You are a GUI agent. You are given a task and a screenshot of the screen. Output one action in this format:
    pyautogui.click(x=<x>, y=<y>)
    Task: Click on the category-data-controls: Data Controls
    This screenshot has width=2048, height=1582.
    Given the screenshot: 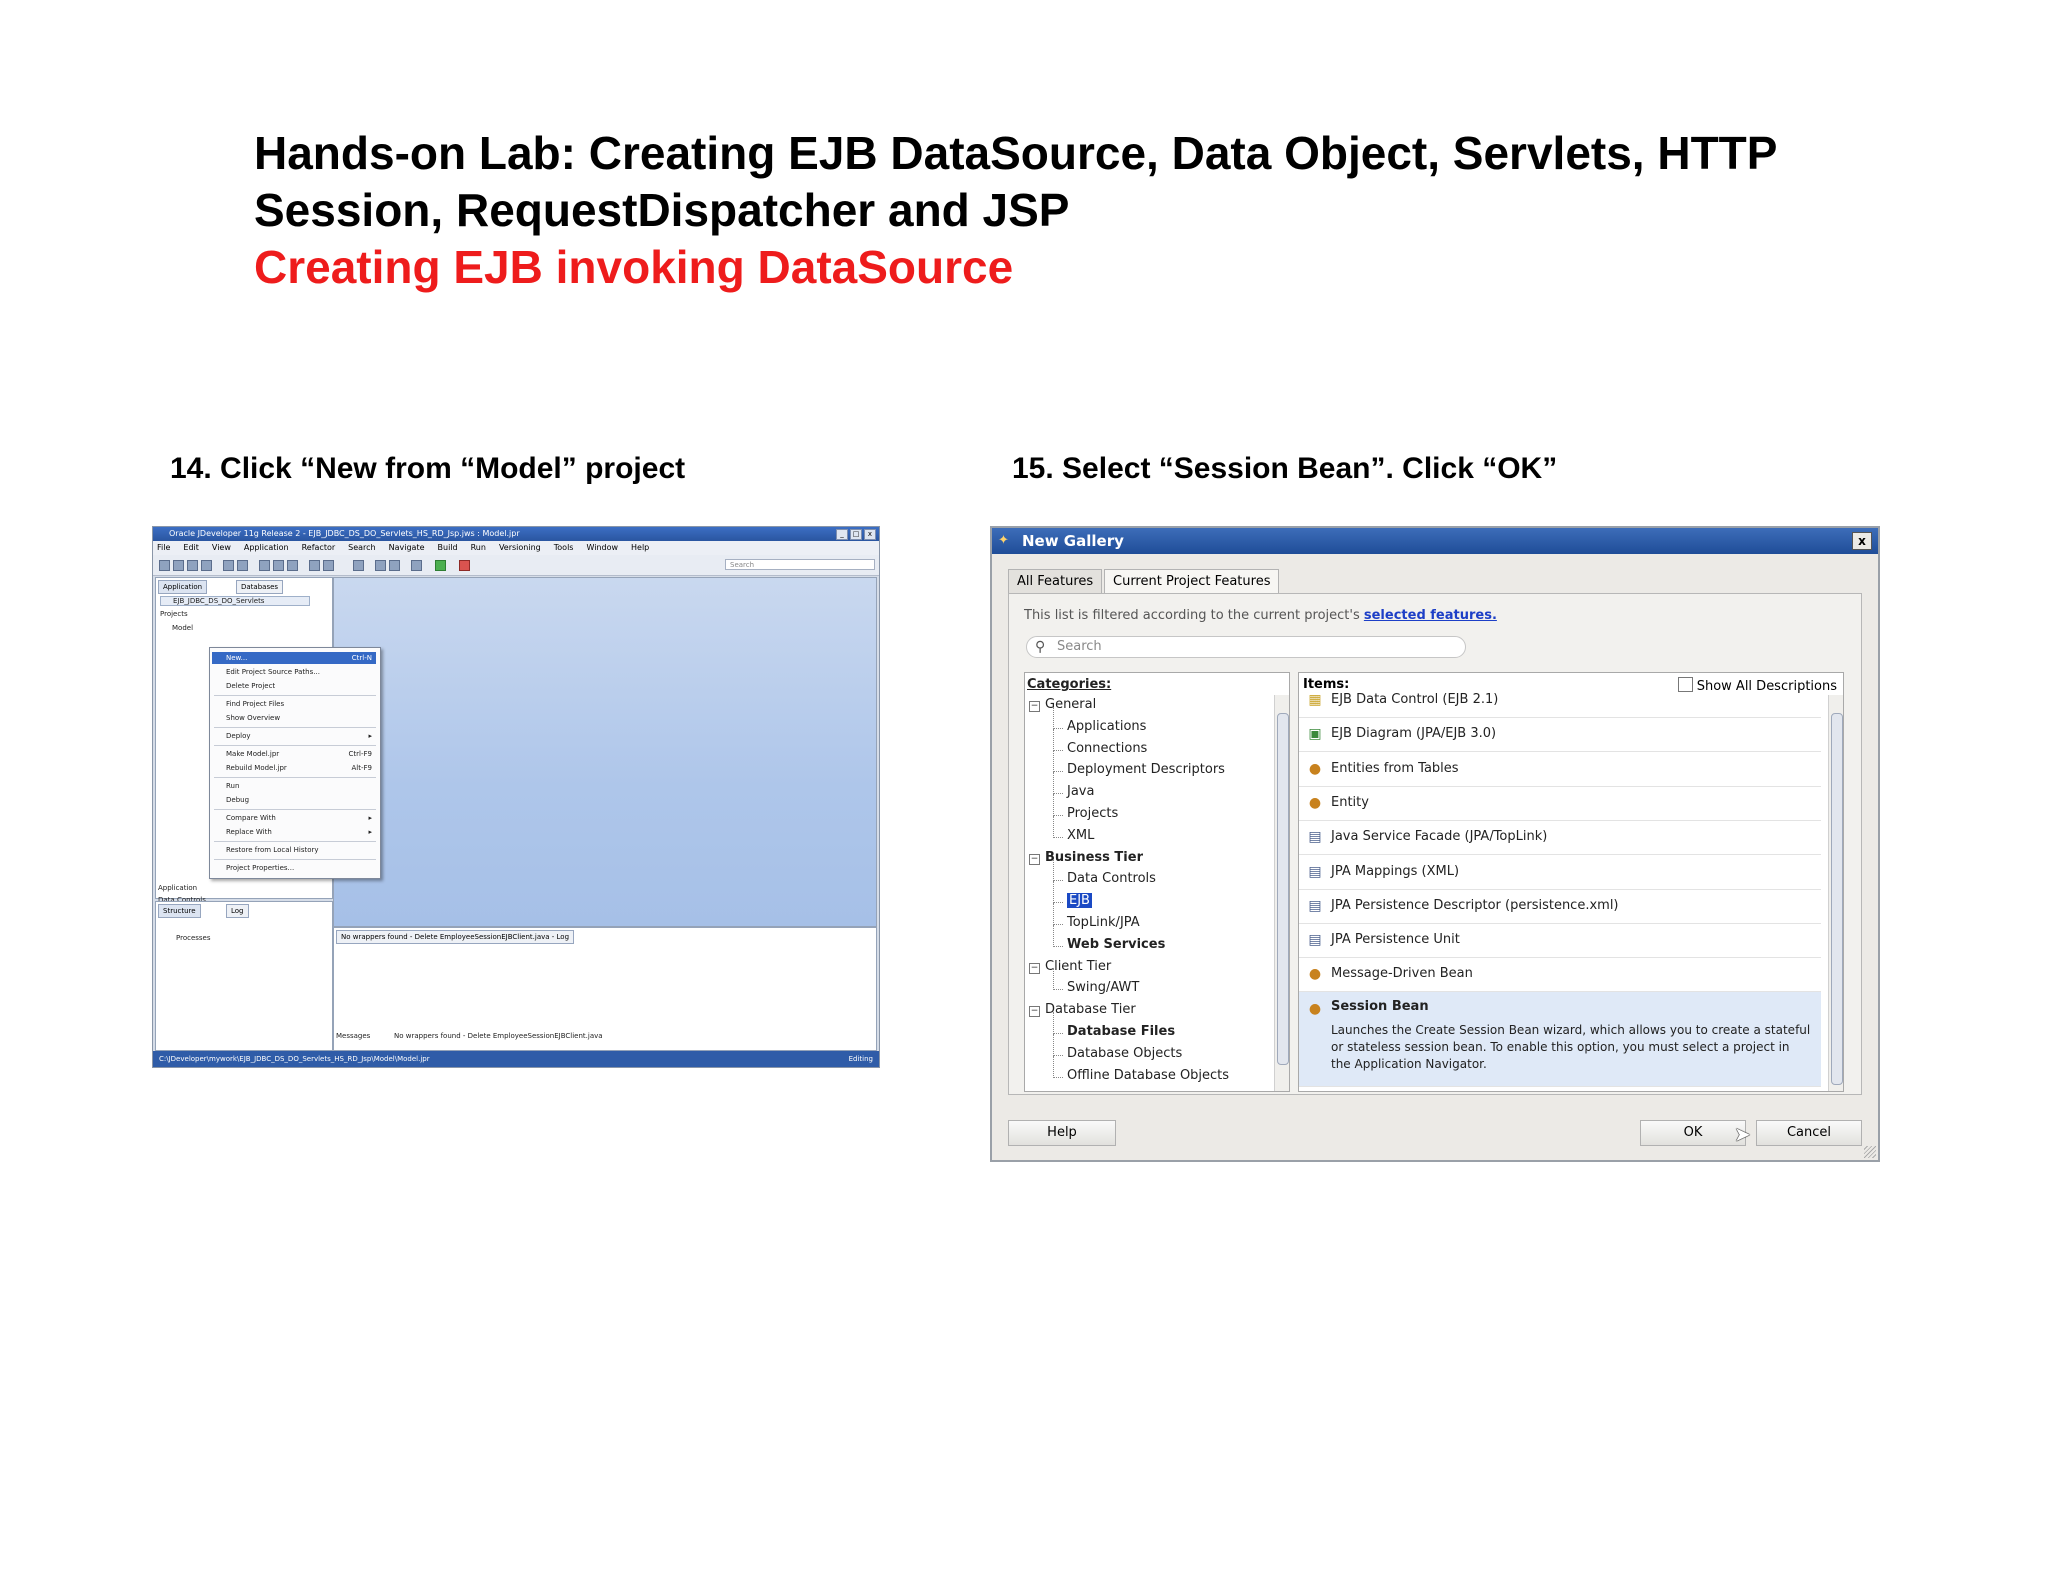 What is the action you would take?
    pyautogui.click(x=1111, y=878)
    